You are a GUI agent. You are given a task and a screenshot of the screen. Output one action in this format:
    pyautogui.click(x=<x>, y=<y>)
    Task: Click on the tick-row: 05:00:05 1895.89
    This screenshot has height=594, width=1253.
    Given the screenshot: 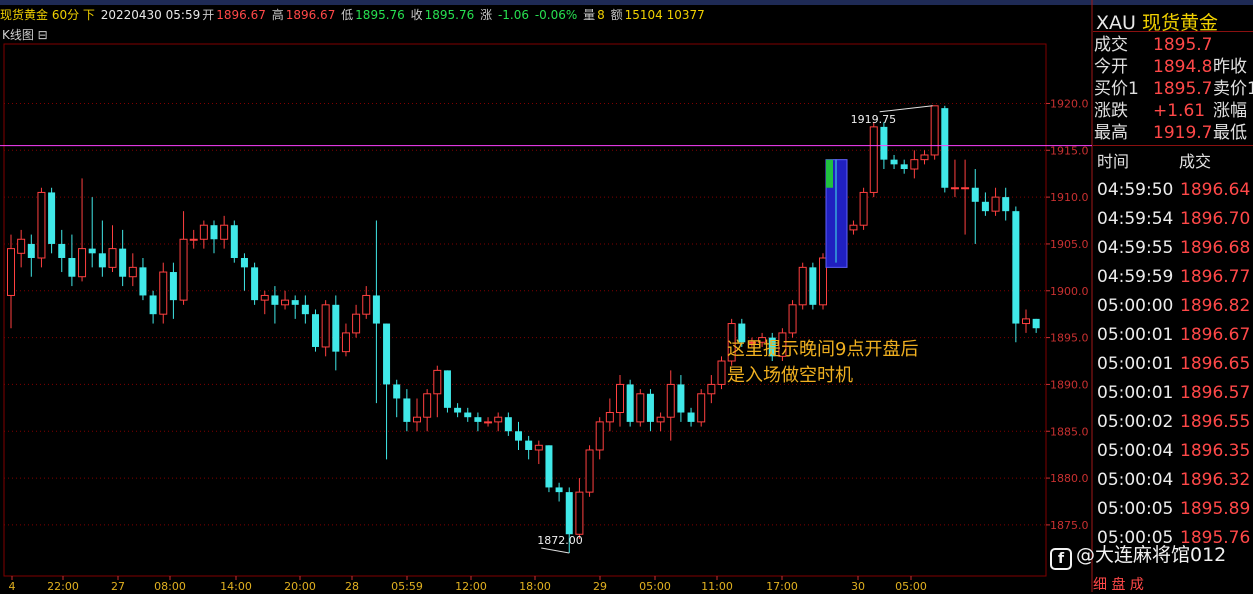 What is the action you would take?
    pyautogui.click(x=1173, y=509)
    